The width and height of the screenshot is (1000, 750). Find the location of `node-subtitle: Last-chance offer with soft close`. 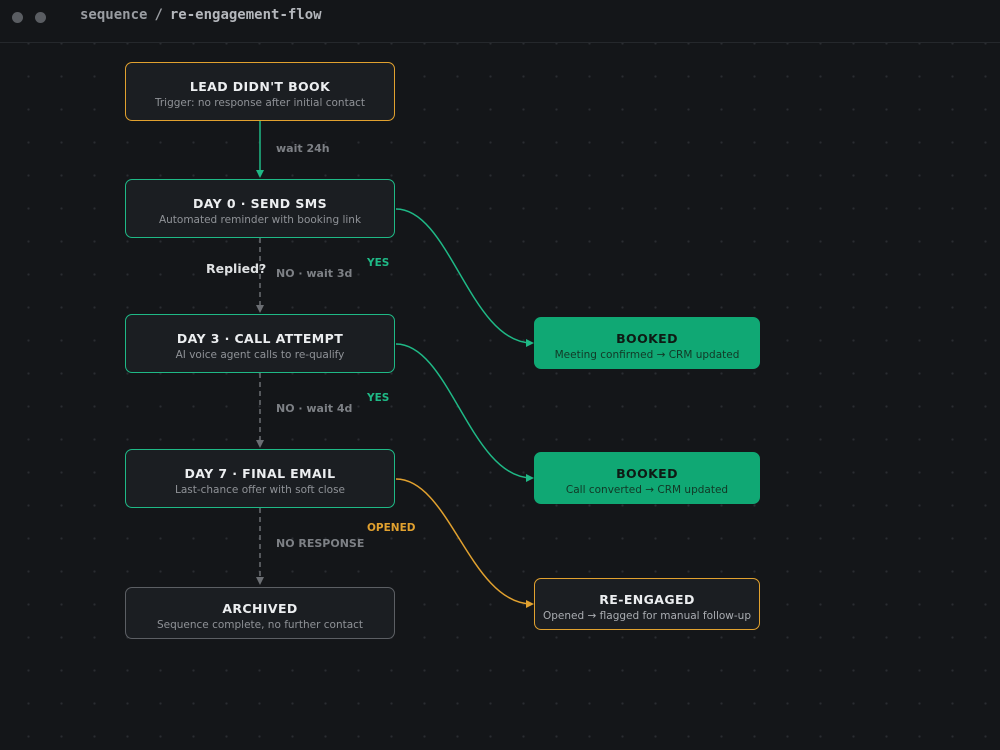

node-subtitle: Last-chance offer with soft close is located at coordinates (260, 490).